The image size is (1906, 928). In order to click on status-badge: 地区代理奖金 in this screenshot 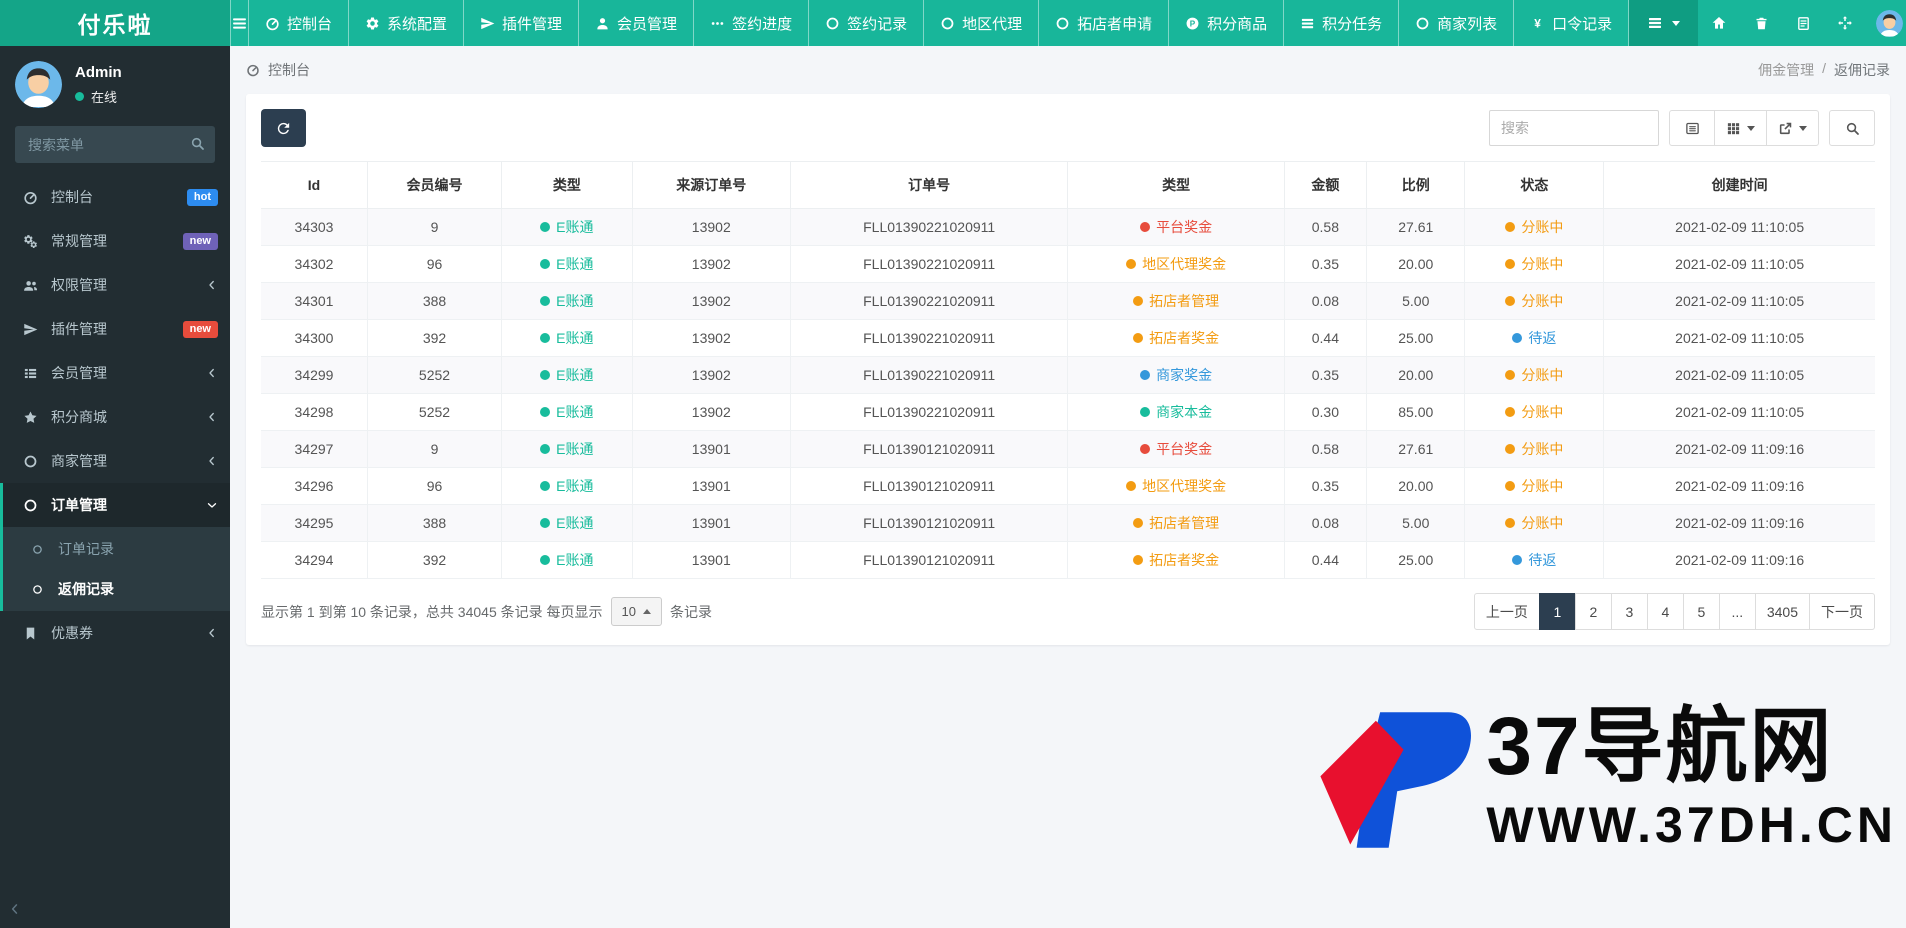, I will do `click(1176, 486)`.